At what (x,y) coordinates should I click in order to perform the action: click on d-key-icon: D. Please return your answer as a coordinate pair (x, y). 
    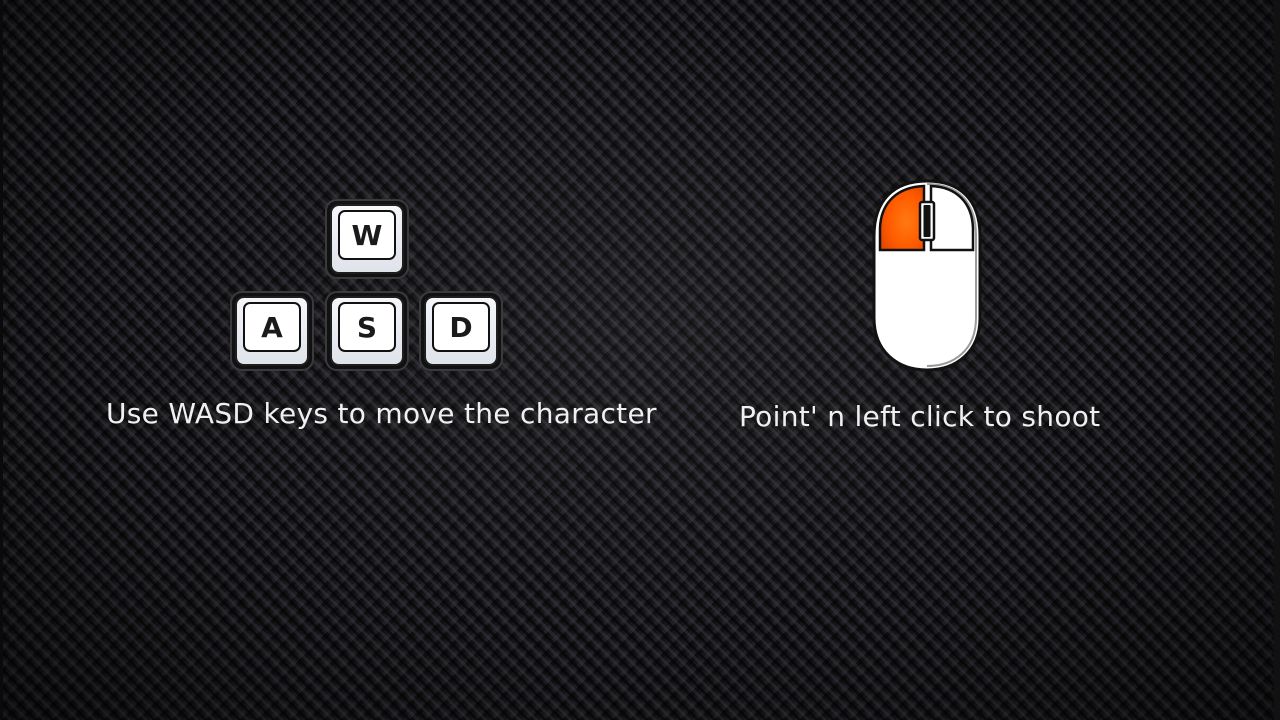
    Looking at the image, I should click on (461, 331).